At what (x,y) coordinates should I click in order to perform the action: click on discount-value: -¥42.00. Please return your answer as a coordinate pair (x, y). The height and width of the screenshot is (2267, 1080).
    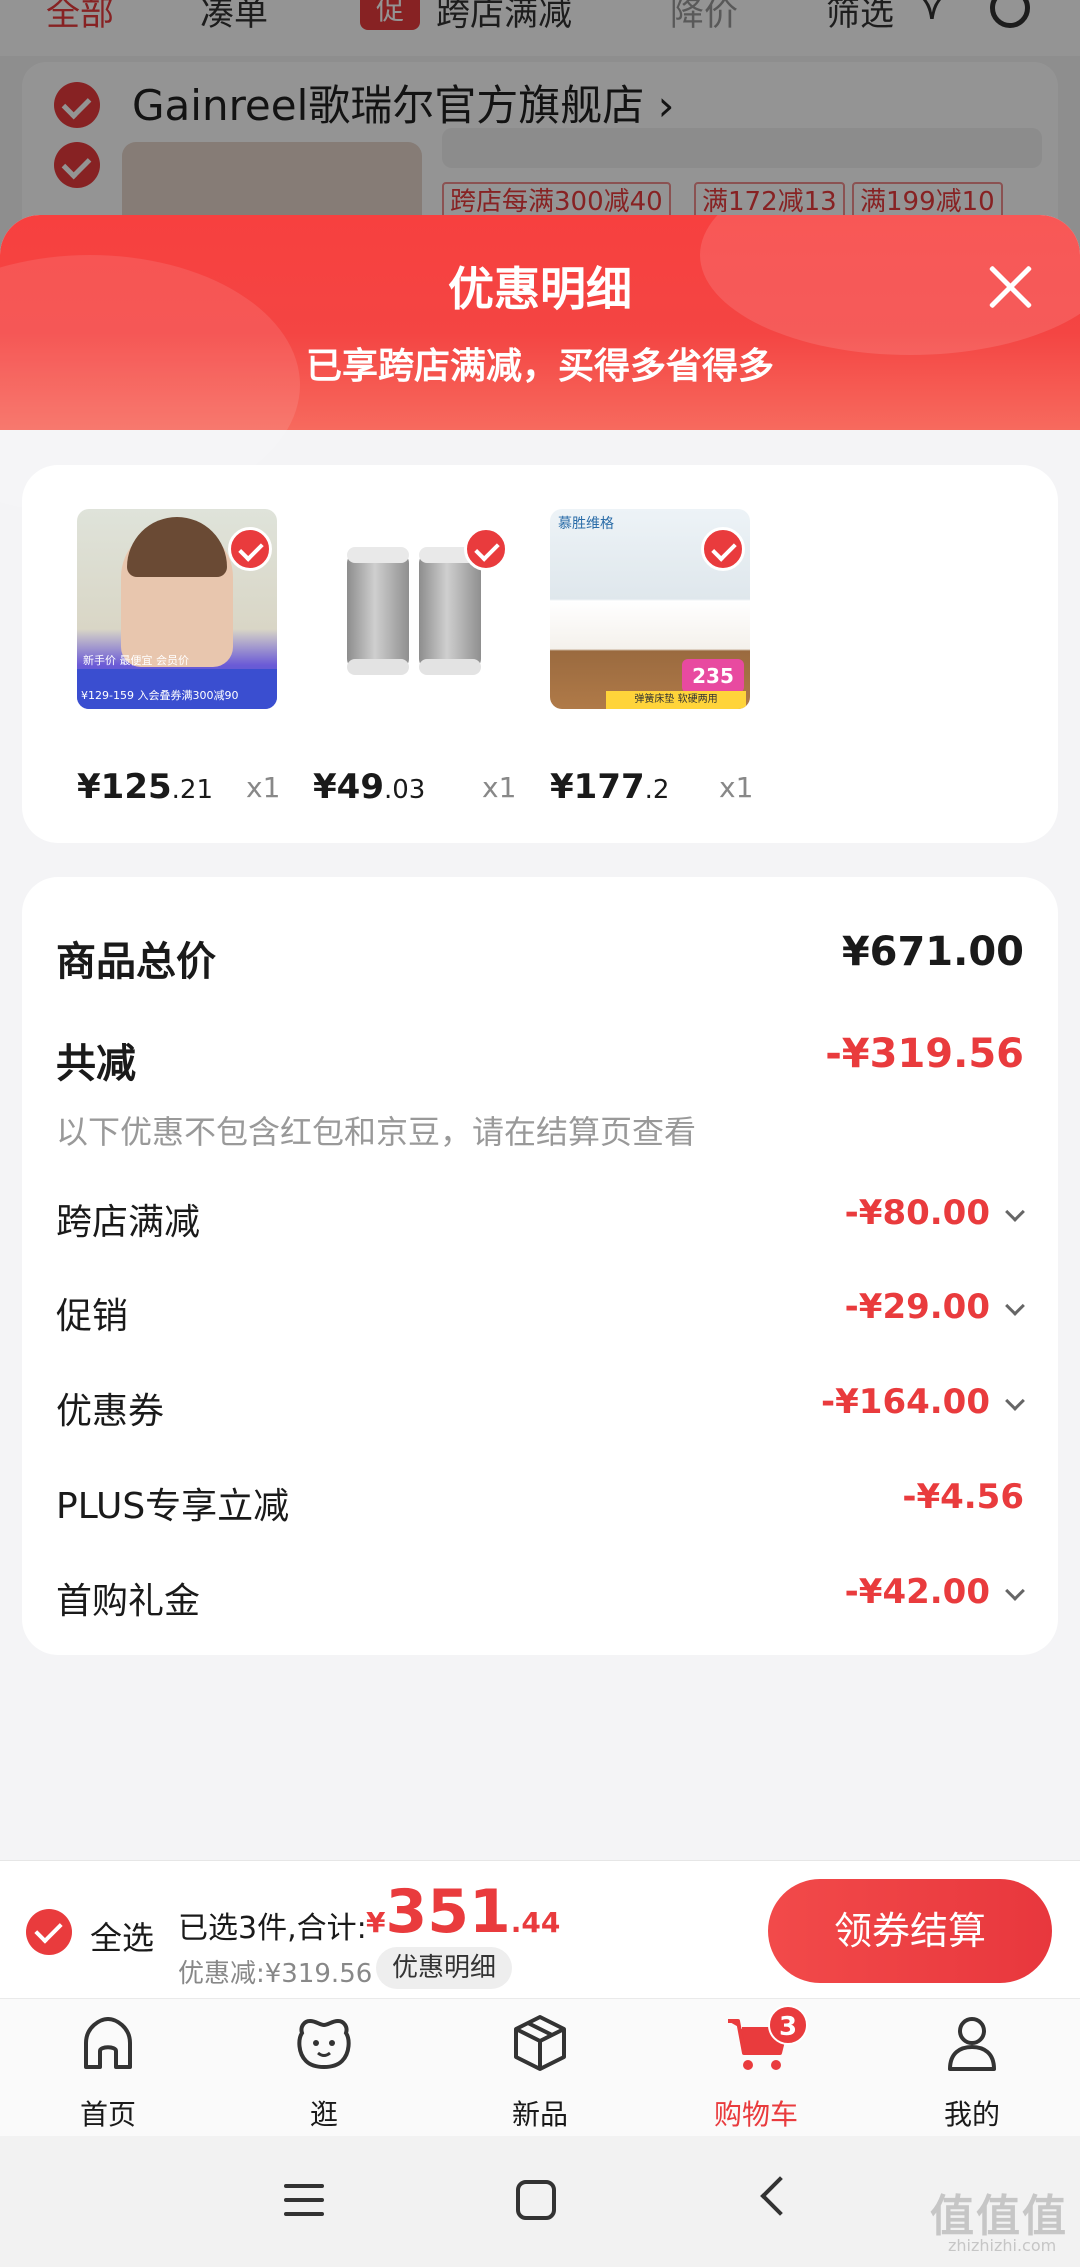
    Looking at the image, I should click on (917, 1592).